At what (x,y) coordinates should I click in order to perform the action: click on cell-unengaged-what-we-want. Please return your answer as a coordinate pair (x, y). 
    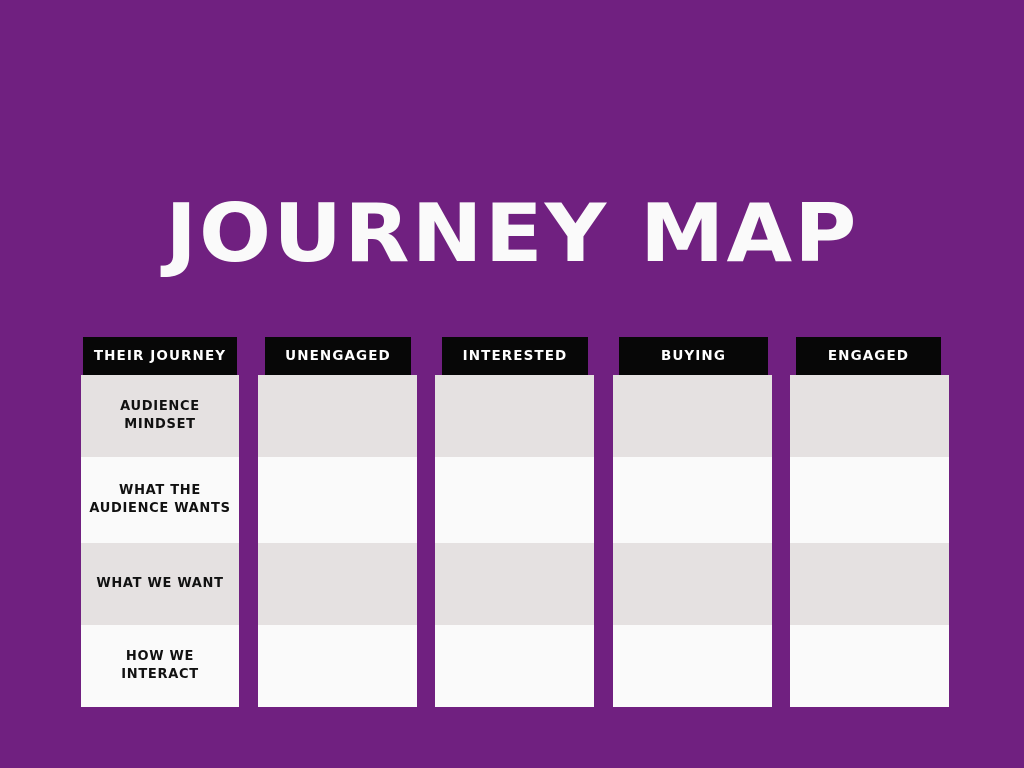
    Looking at the image, I should click on (337, 584).